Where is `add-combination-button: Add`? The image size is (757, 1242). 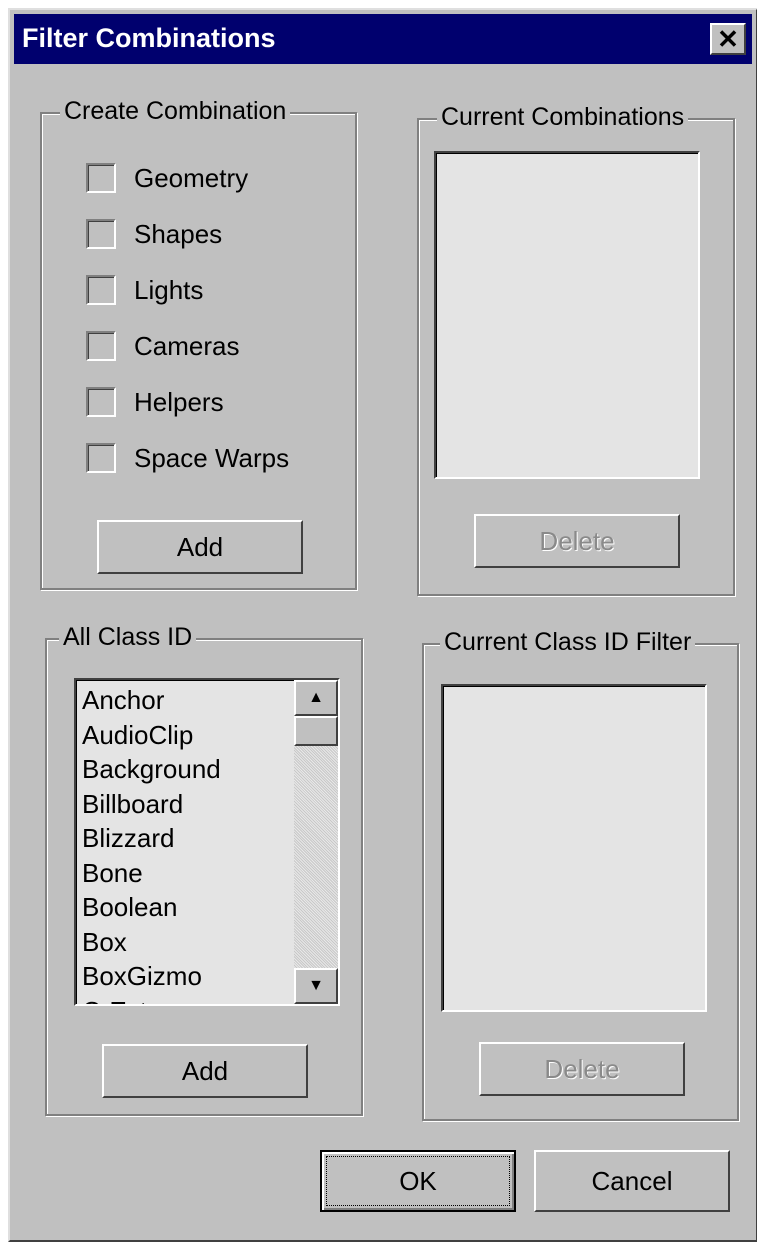
add-combination-button: Add is located at coordinates (200, 547).